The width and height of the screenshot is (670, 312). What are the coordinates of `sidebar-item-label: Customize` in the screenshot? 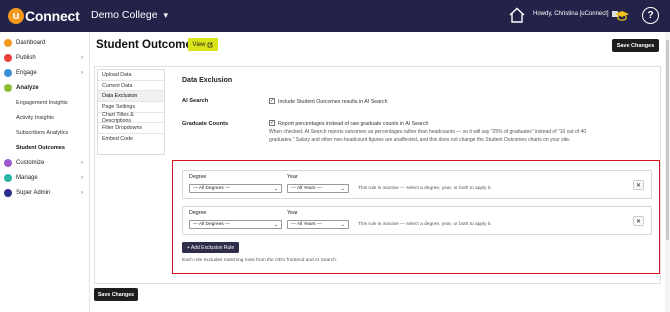 It's located at (30, 163).